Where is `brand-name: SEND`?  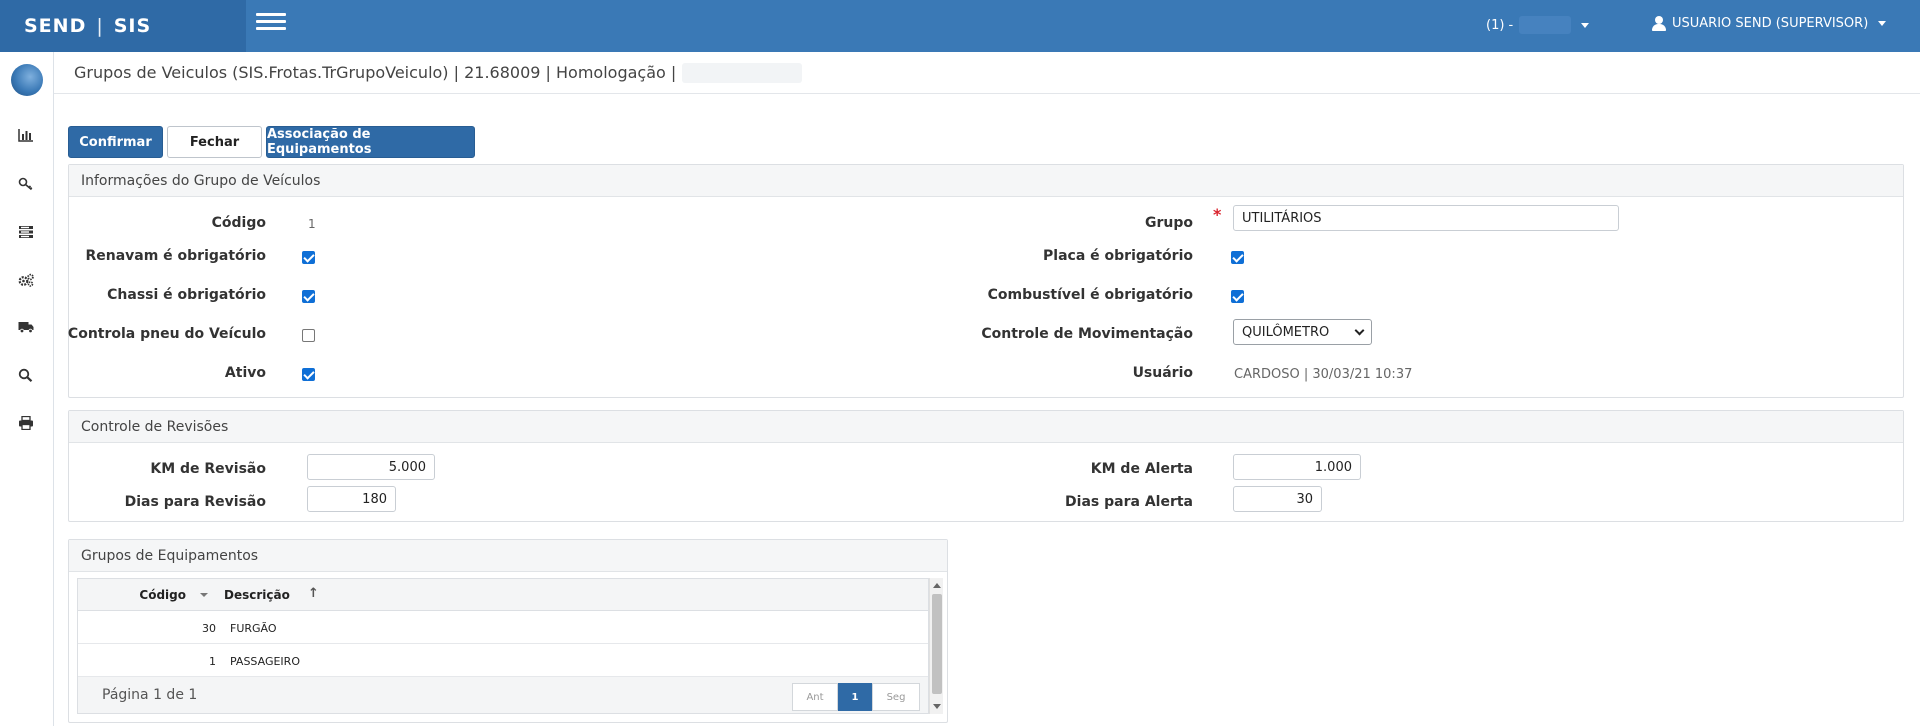 brand-name: SEND is located at coordinates (55, 26).